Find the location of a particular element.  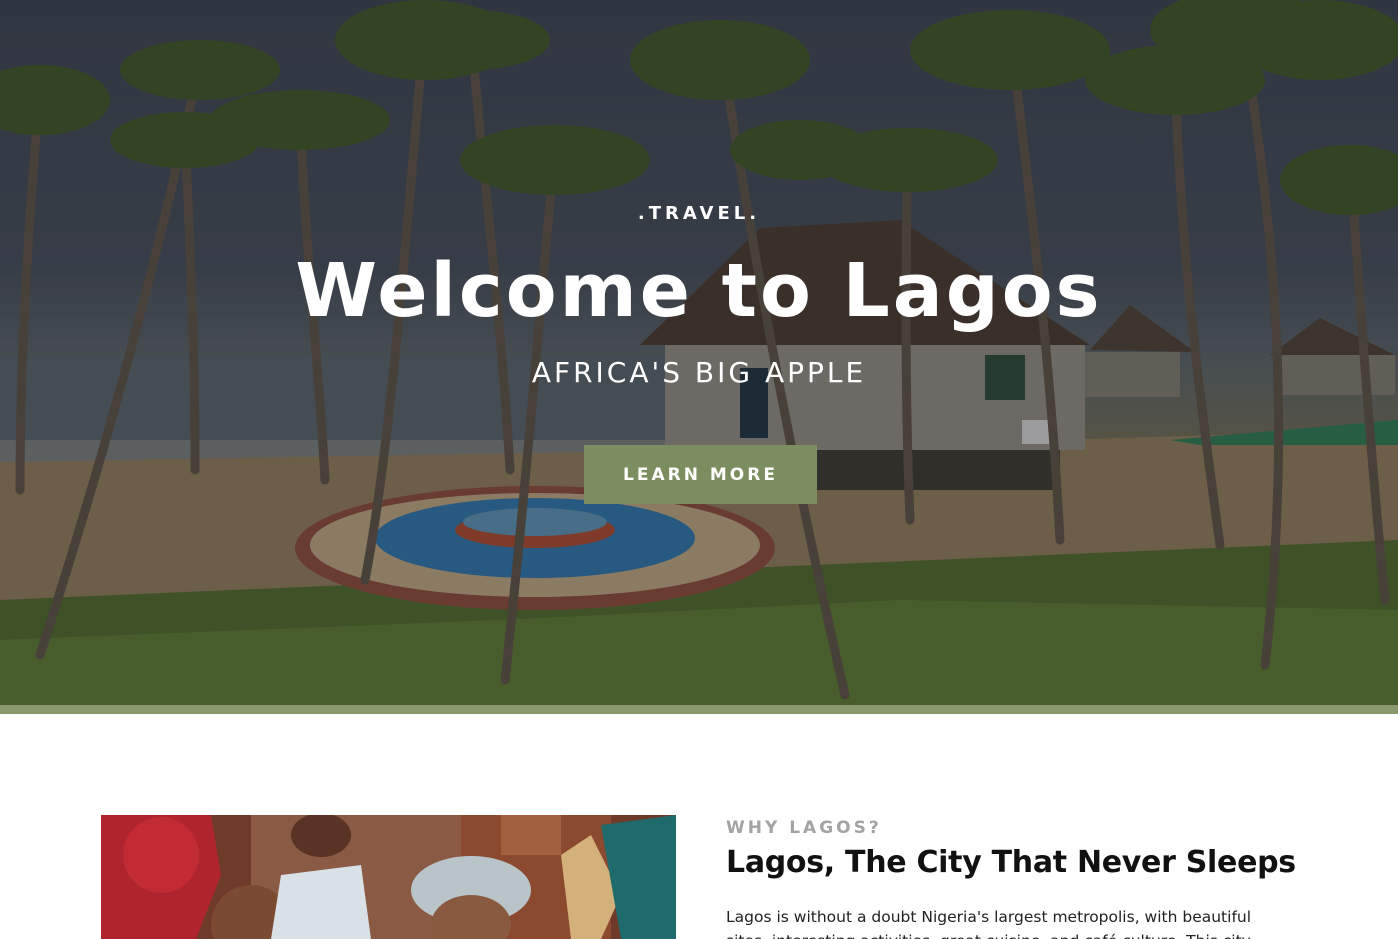

about-image is located at coordinates (388, 877).